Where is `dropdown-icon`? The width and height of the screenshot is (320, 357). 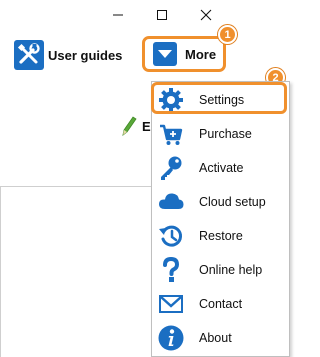
dropdown-icon is located at coordinates (165, 54).